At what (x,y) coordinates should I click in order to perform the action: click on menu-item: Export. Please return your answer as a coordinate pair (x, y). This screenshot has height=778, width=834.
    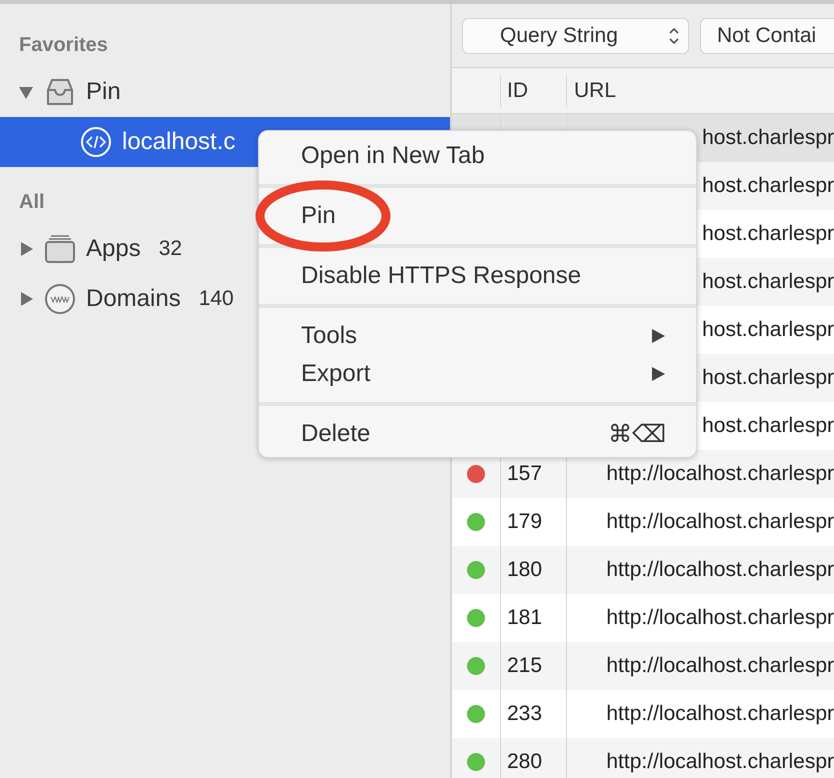
    Looking at the image, I should click on (477, 374).